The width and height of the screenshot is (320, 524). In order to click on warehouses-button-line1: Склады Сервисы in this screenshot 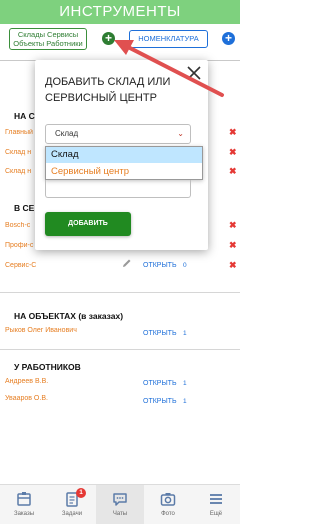, I will do `click(48, 34)`.